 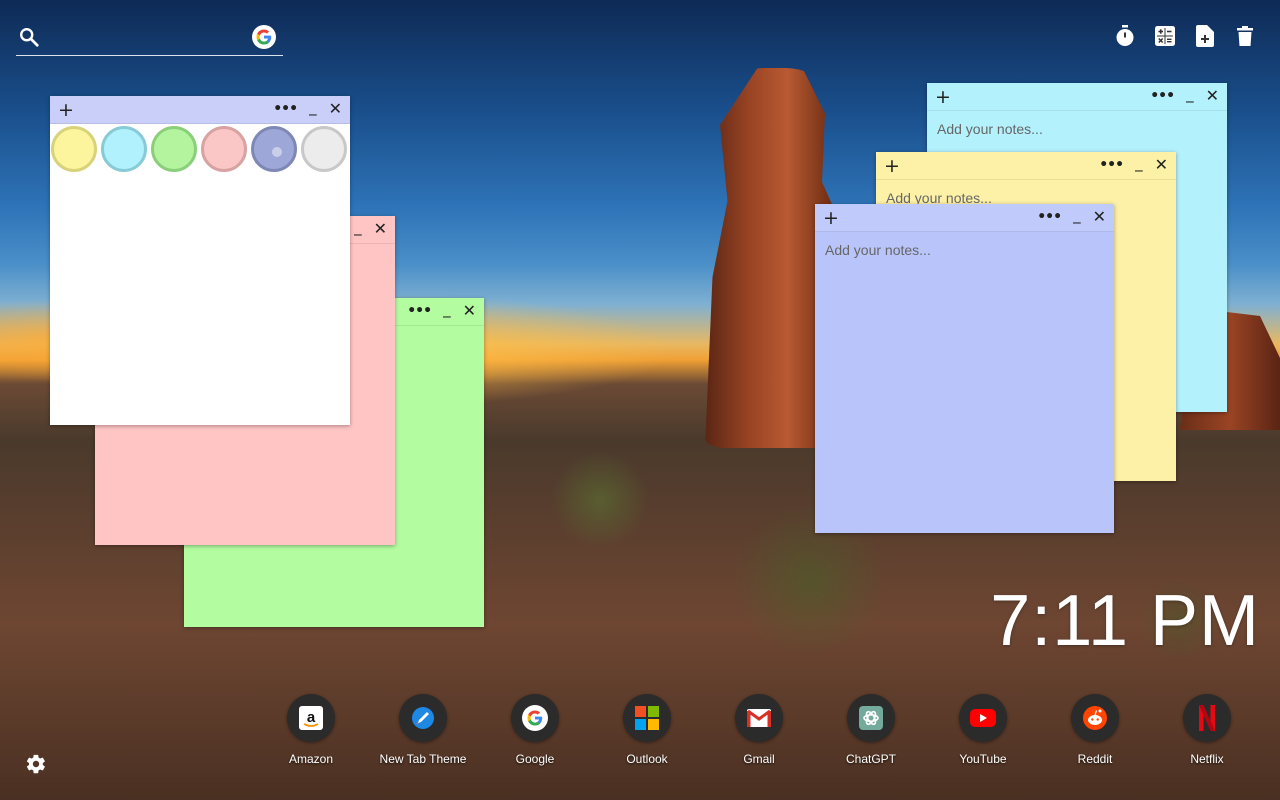 What do you see at coordinates (224, 149) in the screenshot?
I see `color-swatch-pink` at bounding box center [224, 149].